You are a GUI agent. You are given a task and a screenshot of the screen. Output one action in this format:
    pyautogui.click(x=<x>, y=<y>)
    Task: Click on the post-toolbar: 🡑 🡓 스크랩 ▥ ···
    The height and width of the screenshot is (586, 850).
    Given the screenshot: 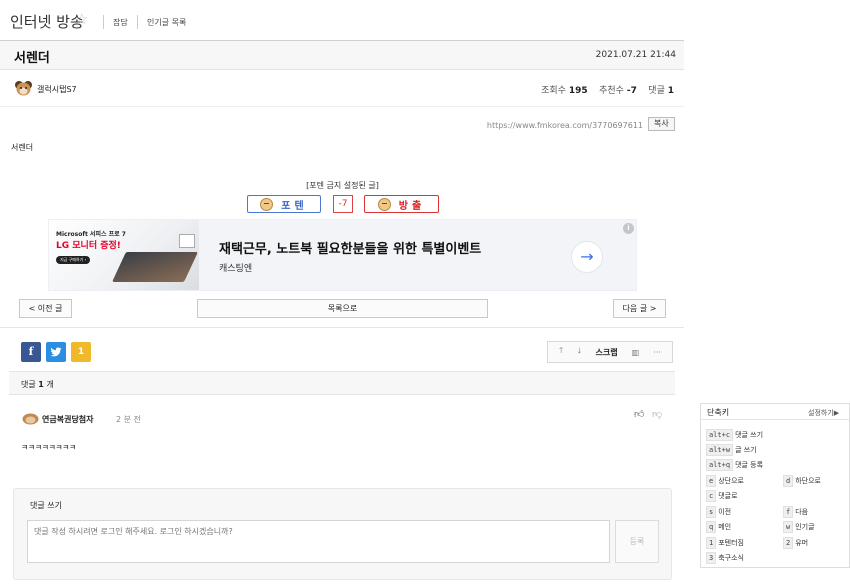 What is the action you would take?
    pyautogui.click(x=610, y=352)
    